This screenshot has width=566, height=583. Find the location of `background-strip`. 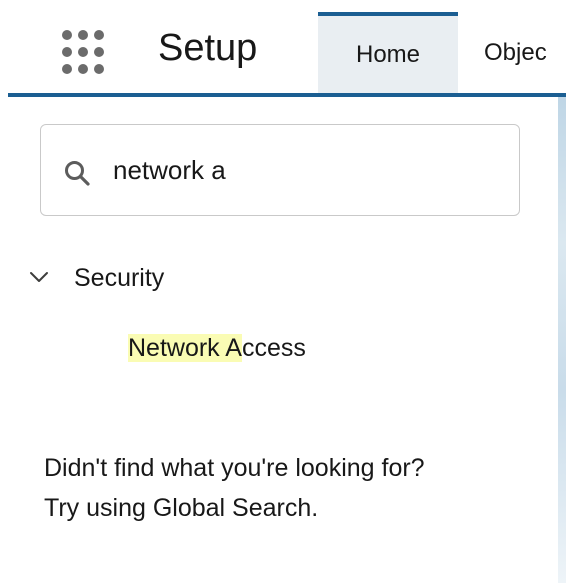

background-strip is located at coordinates (562, 340).